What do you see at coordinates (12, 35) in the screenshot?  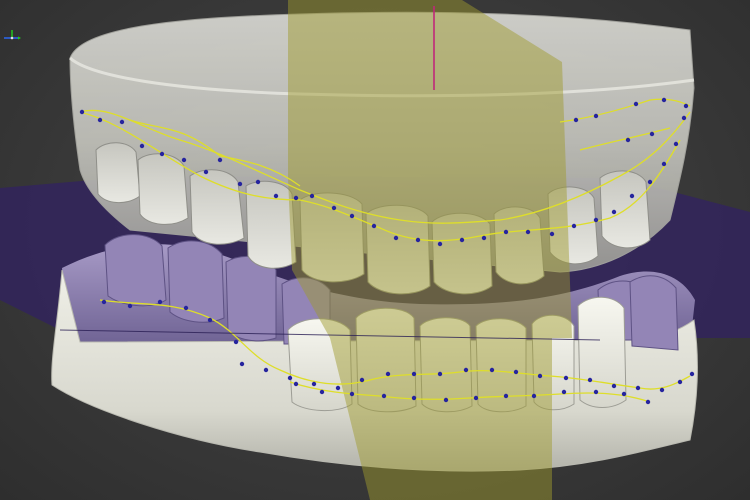 I see `axis-gizmo-icon` at bounding box center [12, 35].